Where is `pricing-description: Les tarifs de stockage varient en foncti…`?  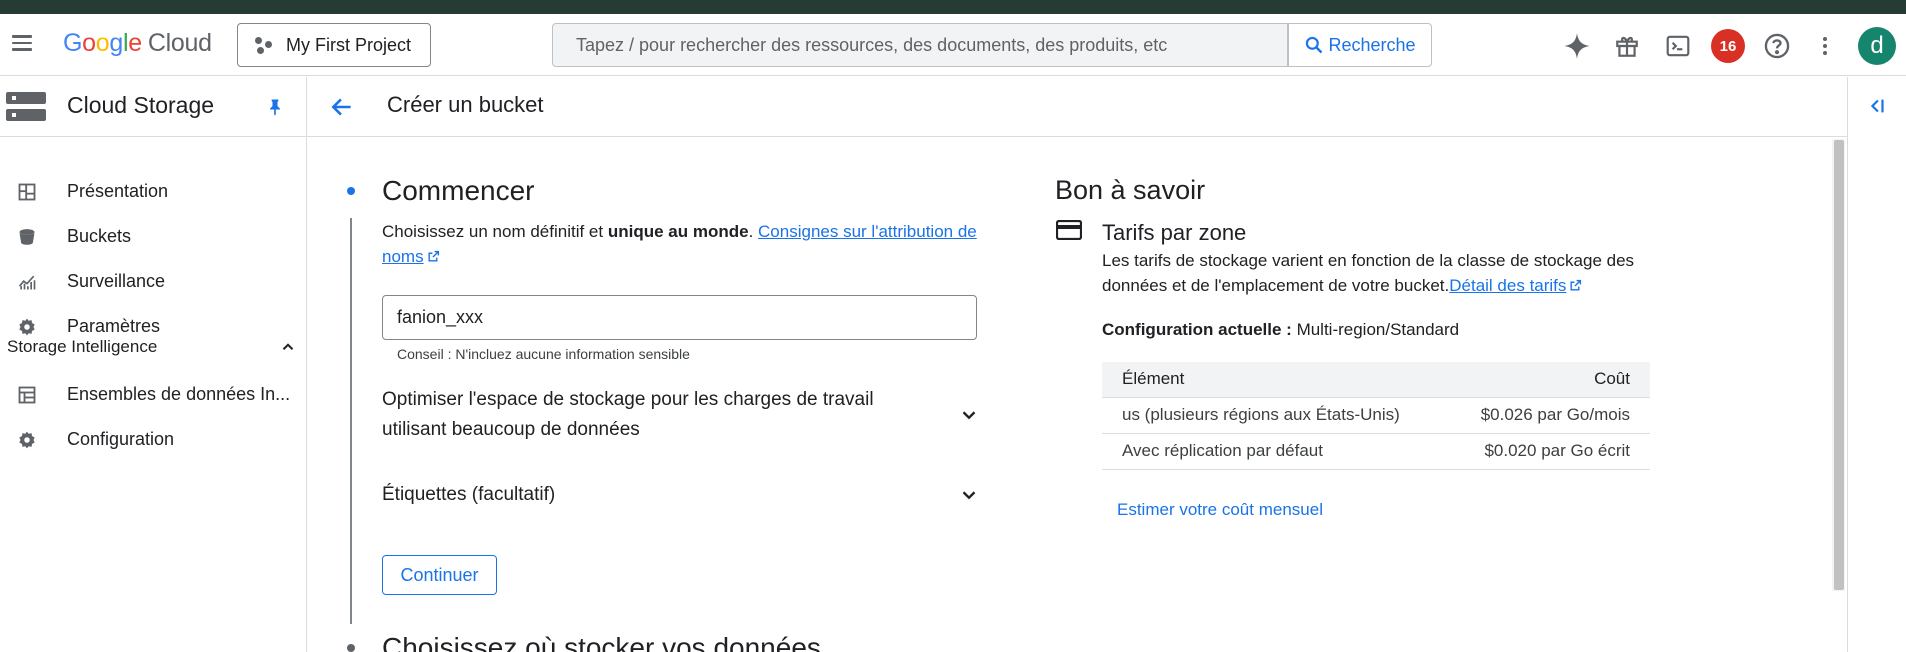 pricing-description: Les tarifs de stockage varient en foncti… is located at coordinates (1382, 273).